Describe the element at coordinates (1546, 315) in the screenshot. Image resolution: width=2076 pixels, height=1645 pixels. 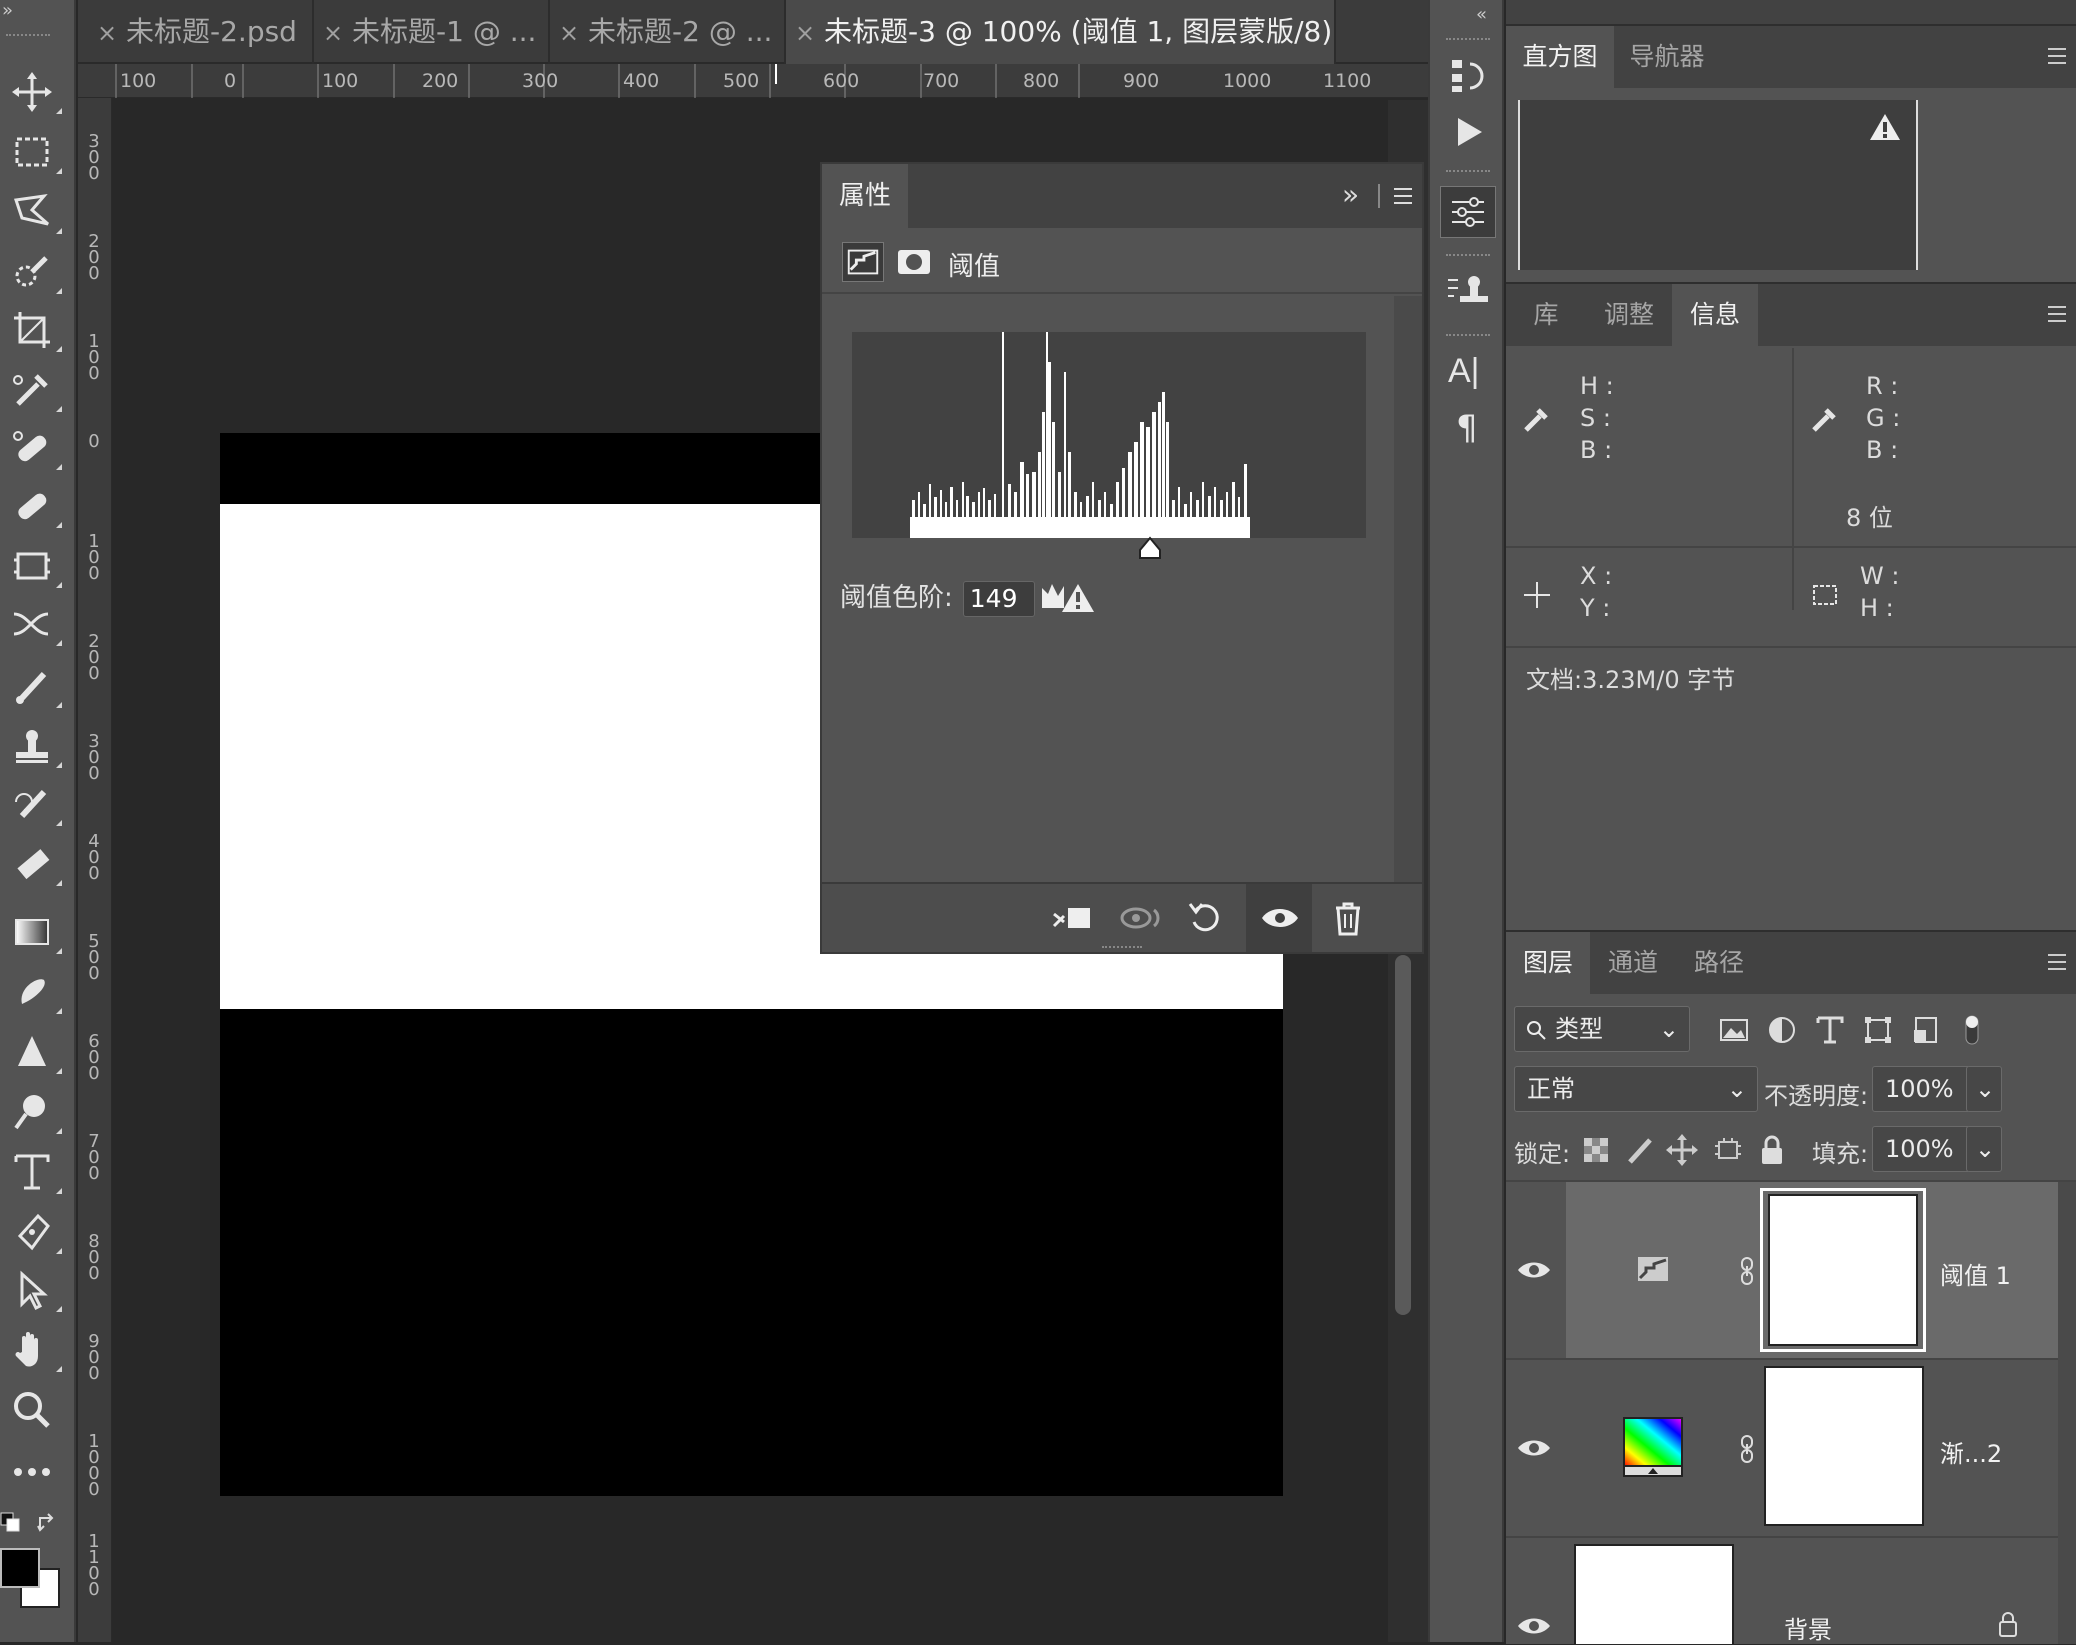
I see `tab-libraries: 库` at that location.